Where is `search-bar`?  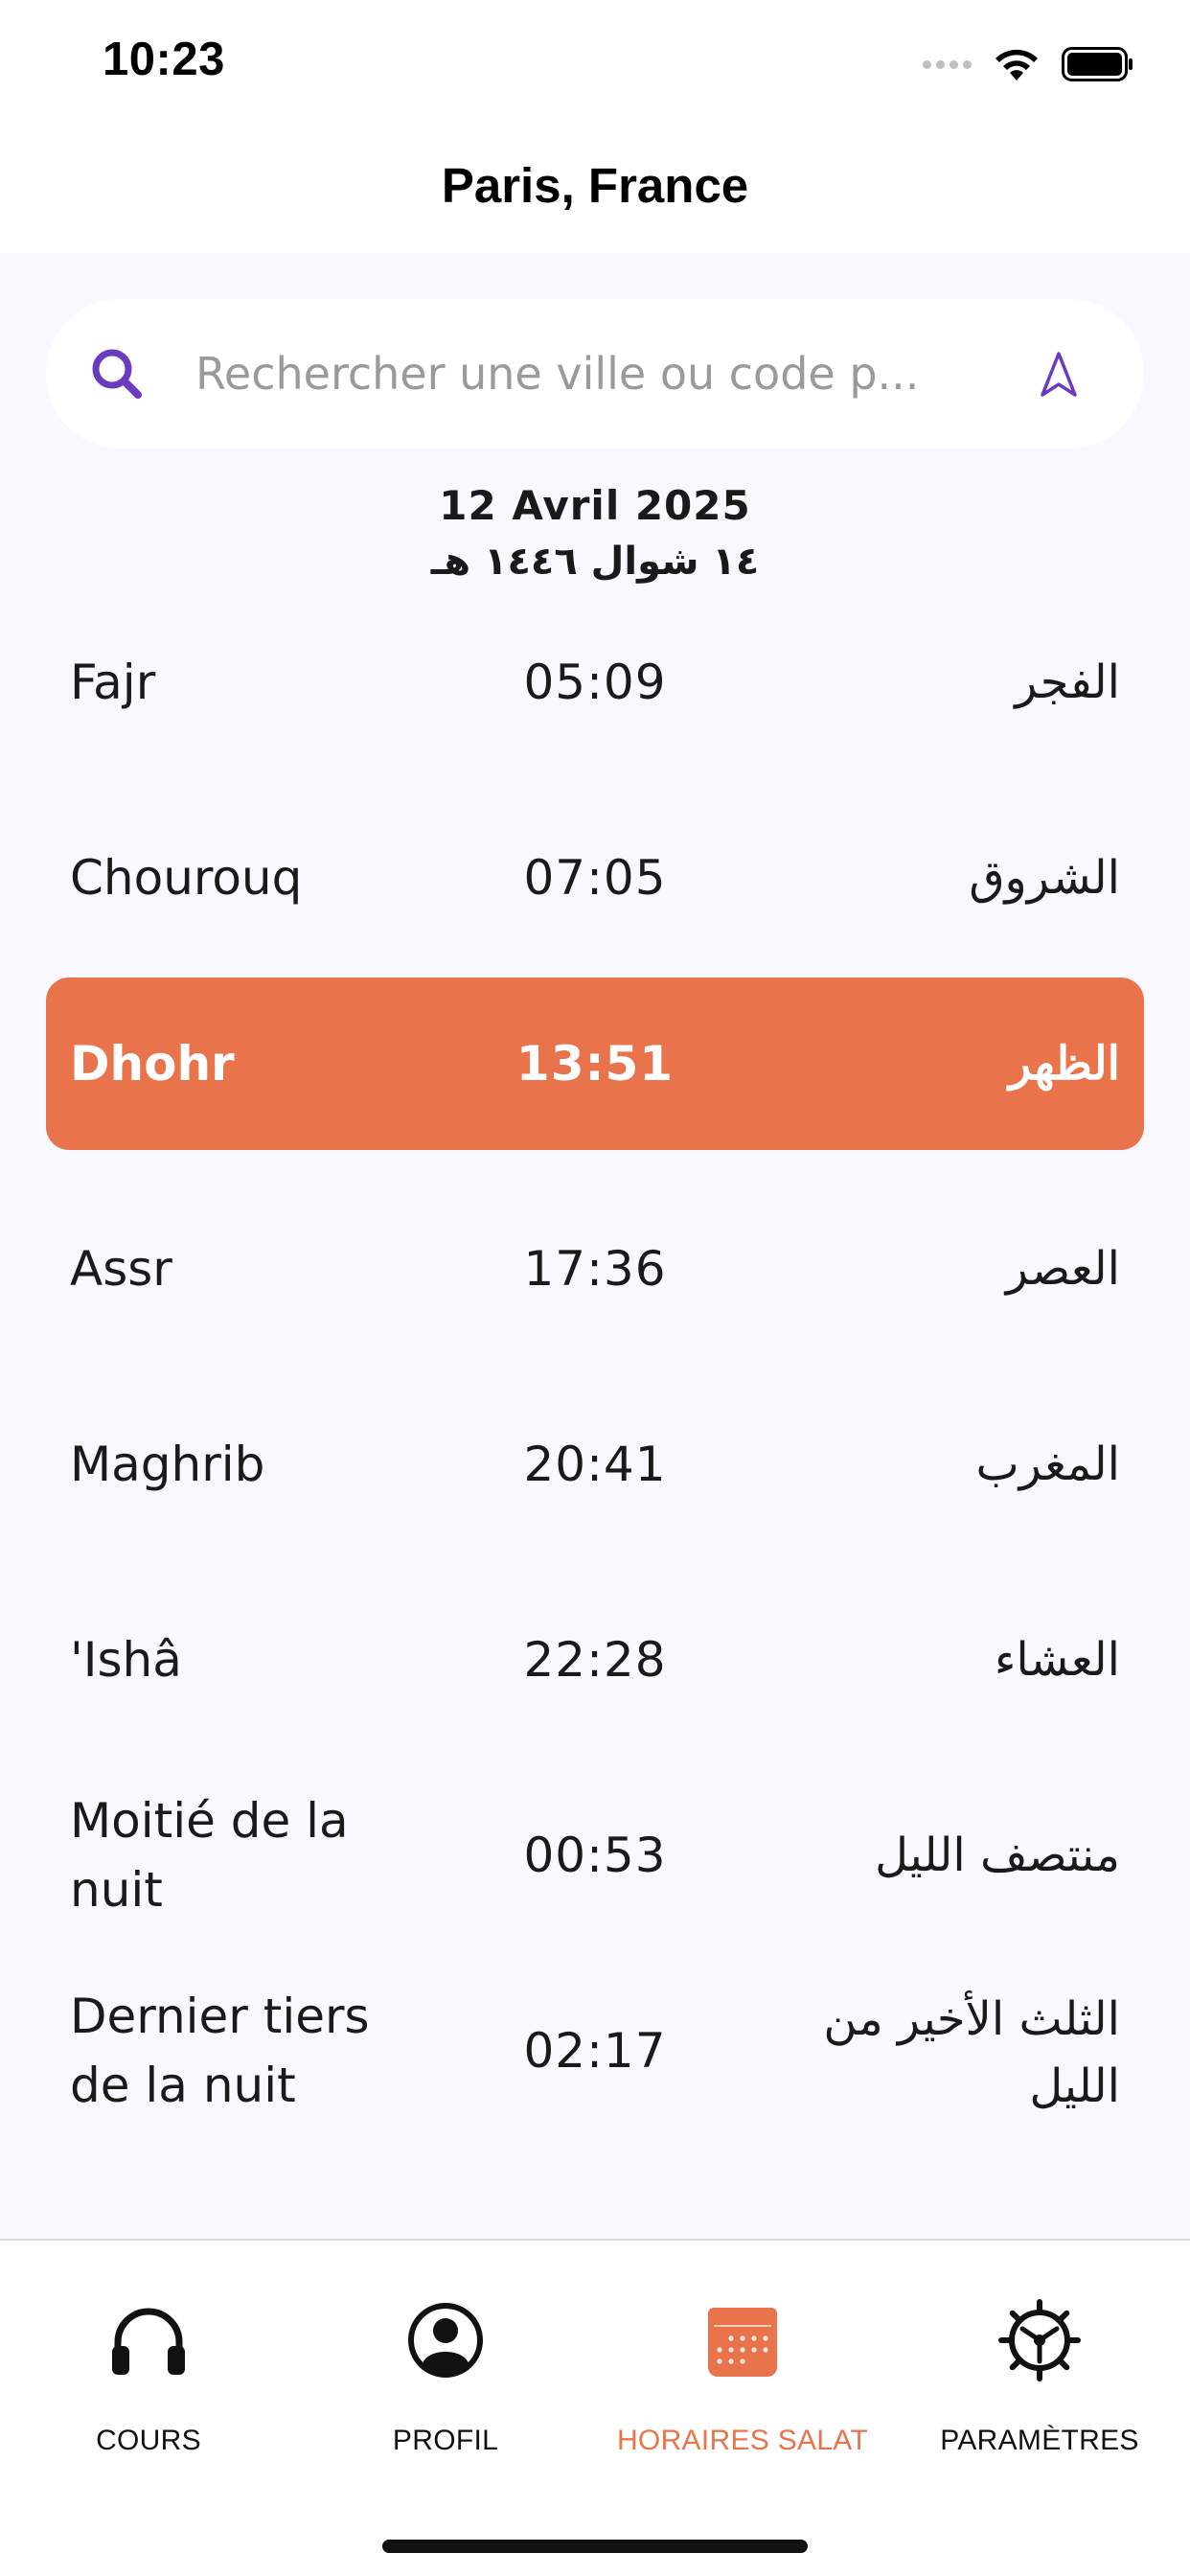
search-bar is located at coordinates (595, 374).